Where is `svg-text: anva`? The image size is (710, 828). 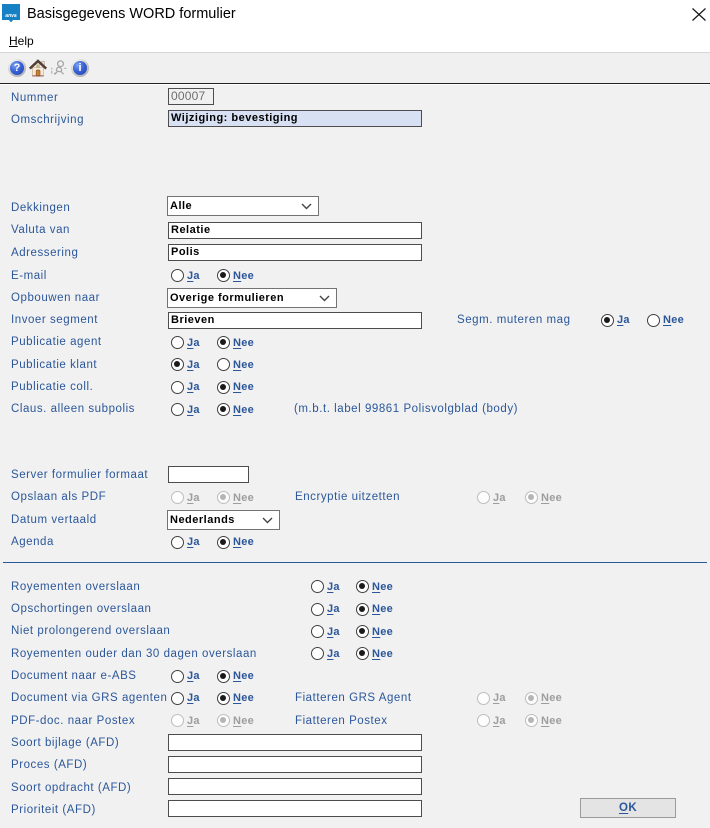 svg-text: anva is located at coordinates (11, 16).